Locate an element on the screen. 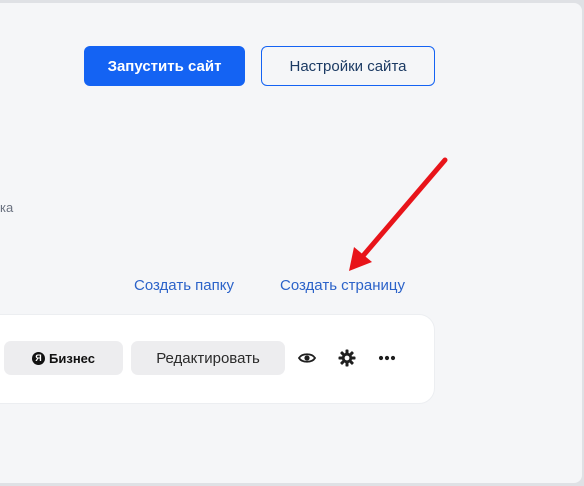 This screenshot has width=584, height=486. yandex-business-badge: Я Бизнес is located at coordinates (63, 358).